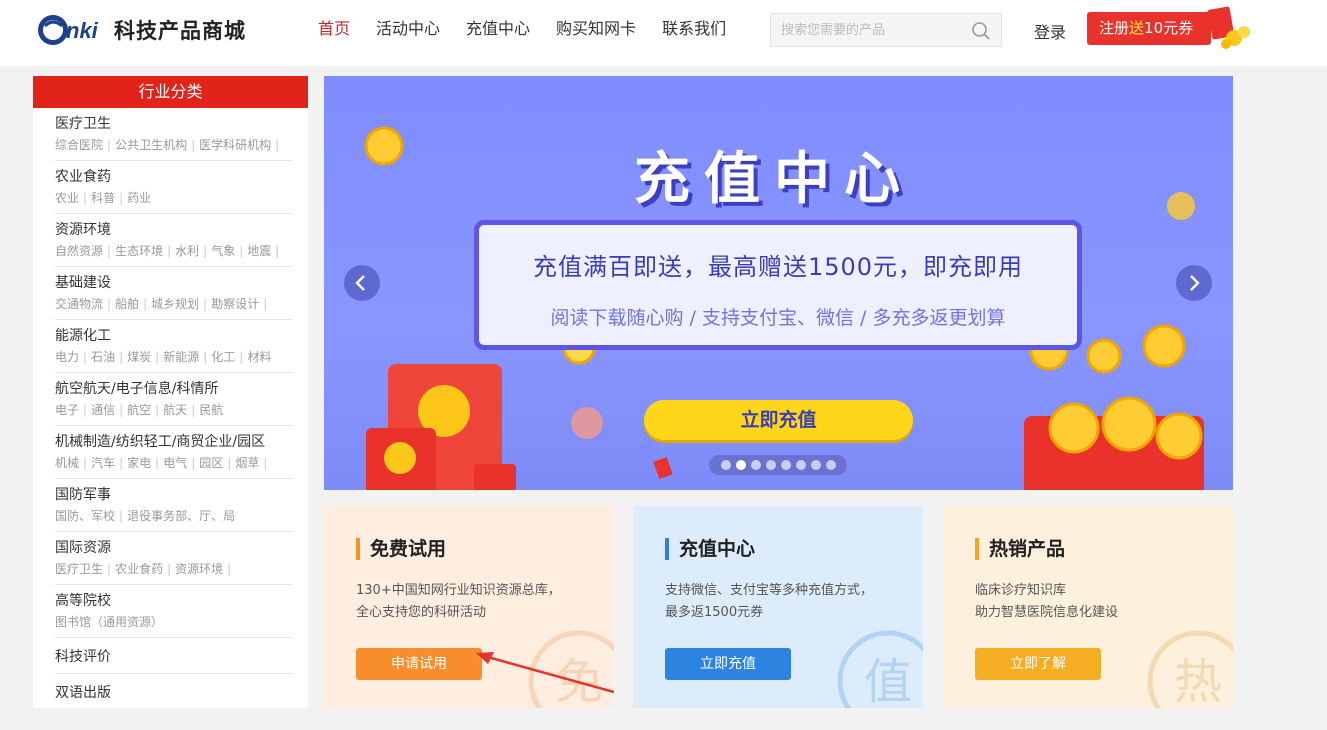 Image resolution: width=1327 pixels, height=730 pixels. What do you see at coordinates (173, 505) in the screenshot?
I see `category-defense: 国防军事 国防、军校 | 退役事务部、厅、局` at bounding box center [173, 505].